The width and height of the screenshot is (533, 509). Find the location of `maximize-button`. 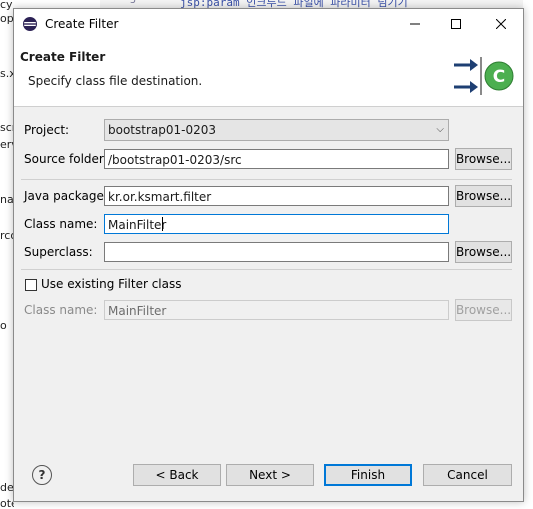

maximize-button is located at coordinates (456, 24).